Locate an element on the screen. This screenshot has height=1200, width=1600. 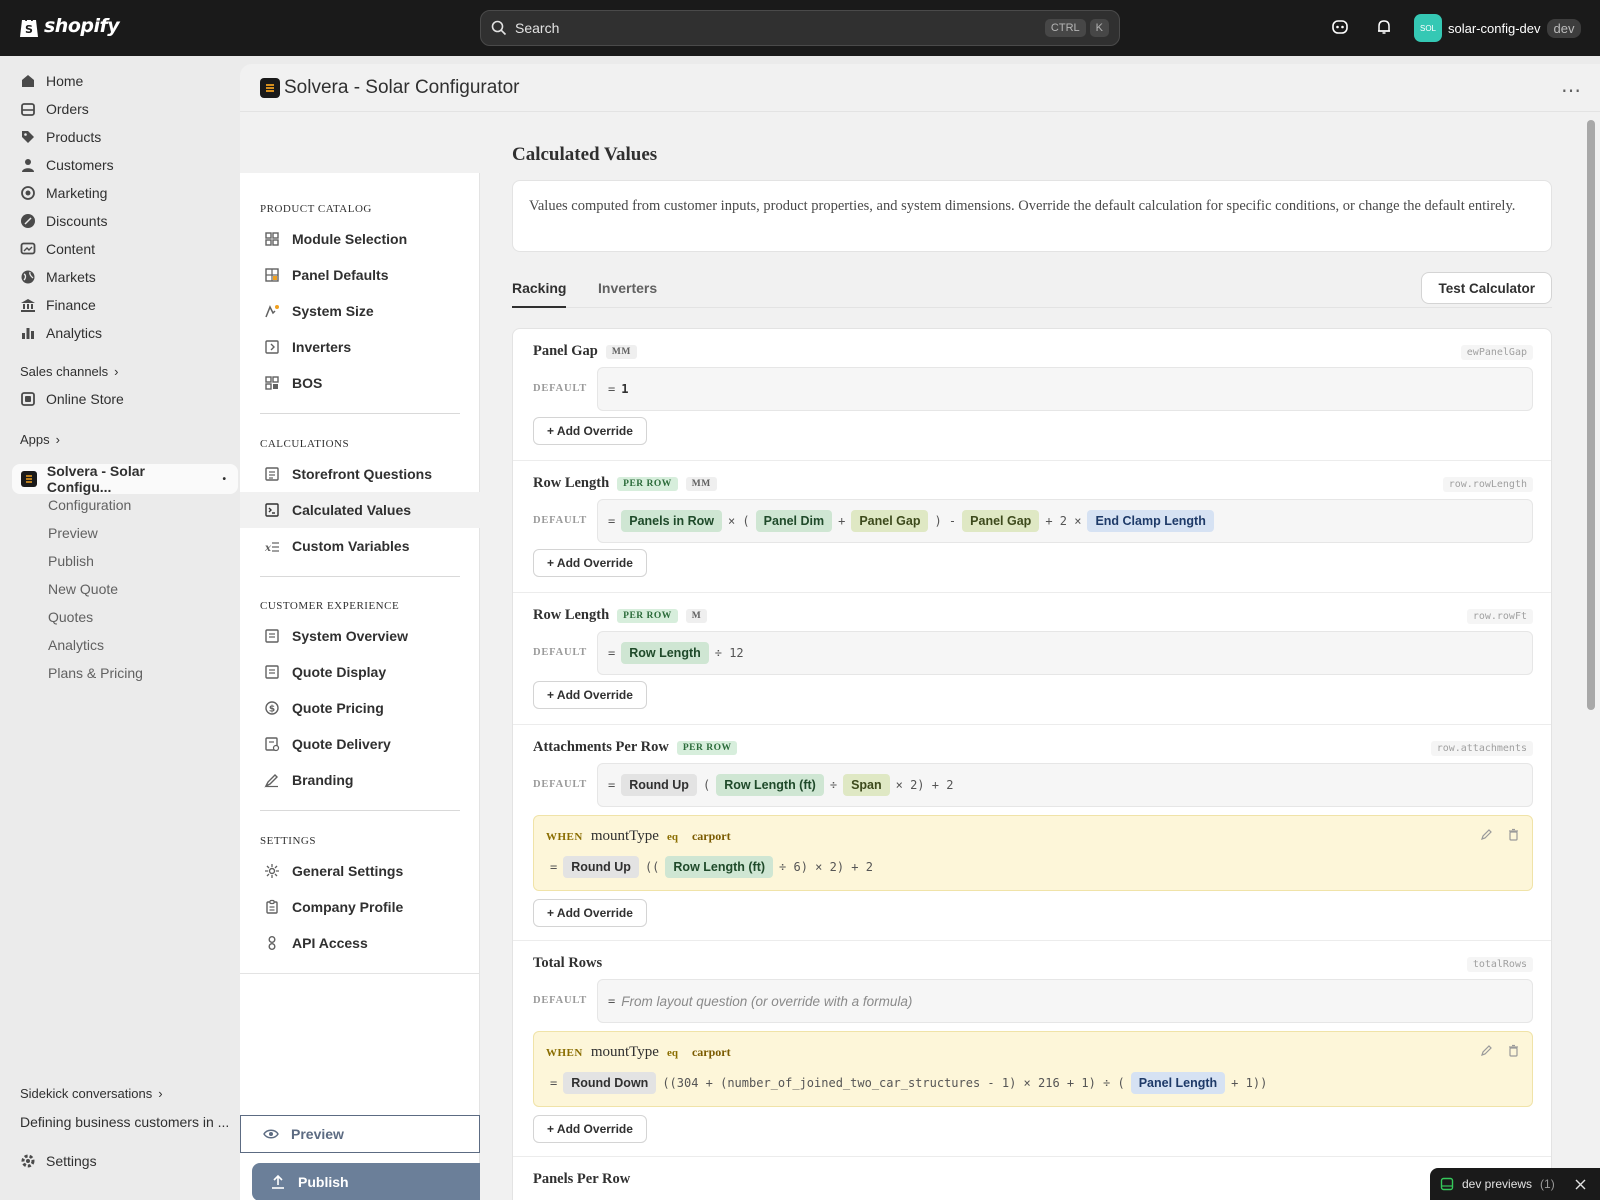
nav-marketing: Marketing is located at coordinates (63, 193).